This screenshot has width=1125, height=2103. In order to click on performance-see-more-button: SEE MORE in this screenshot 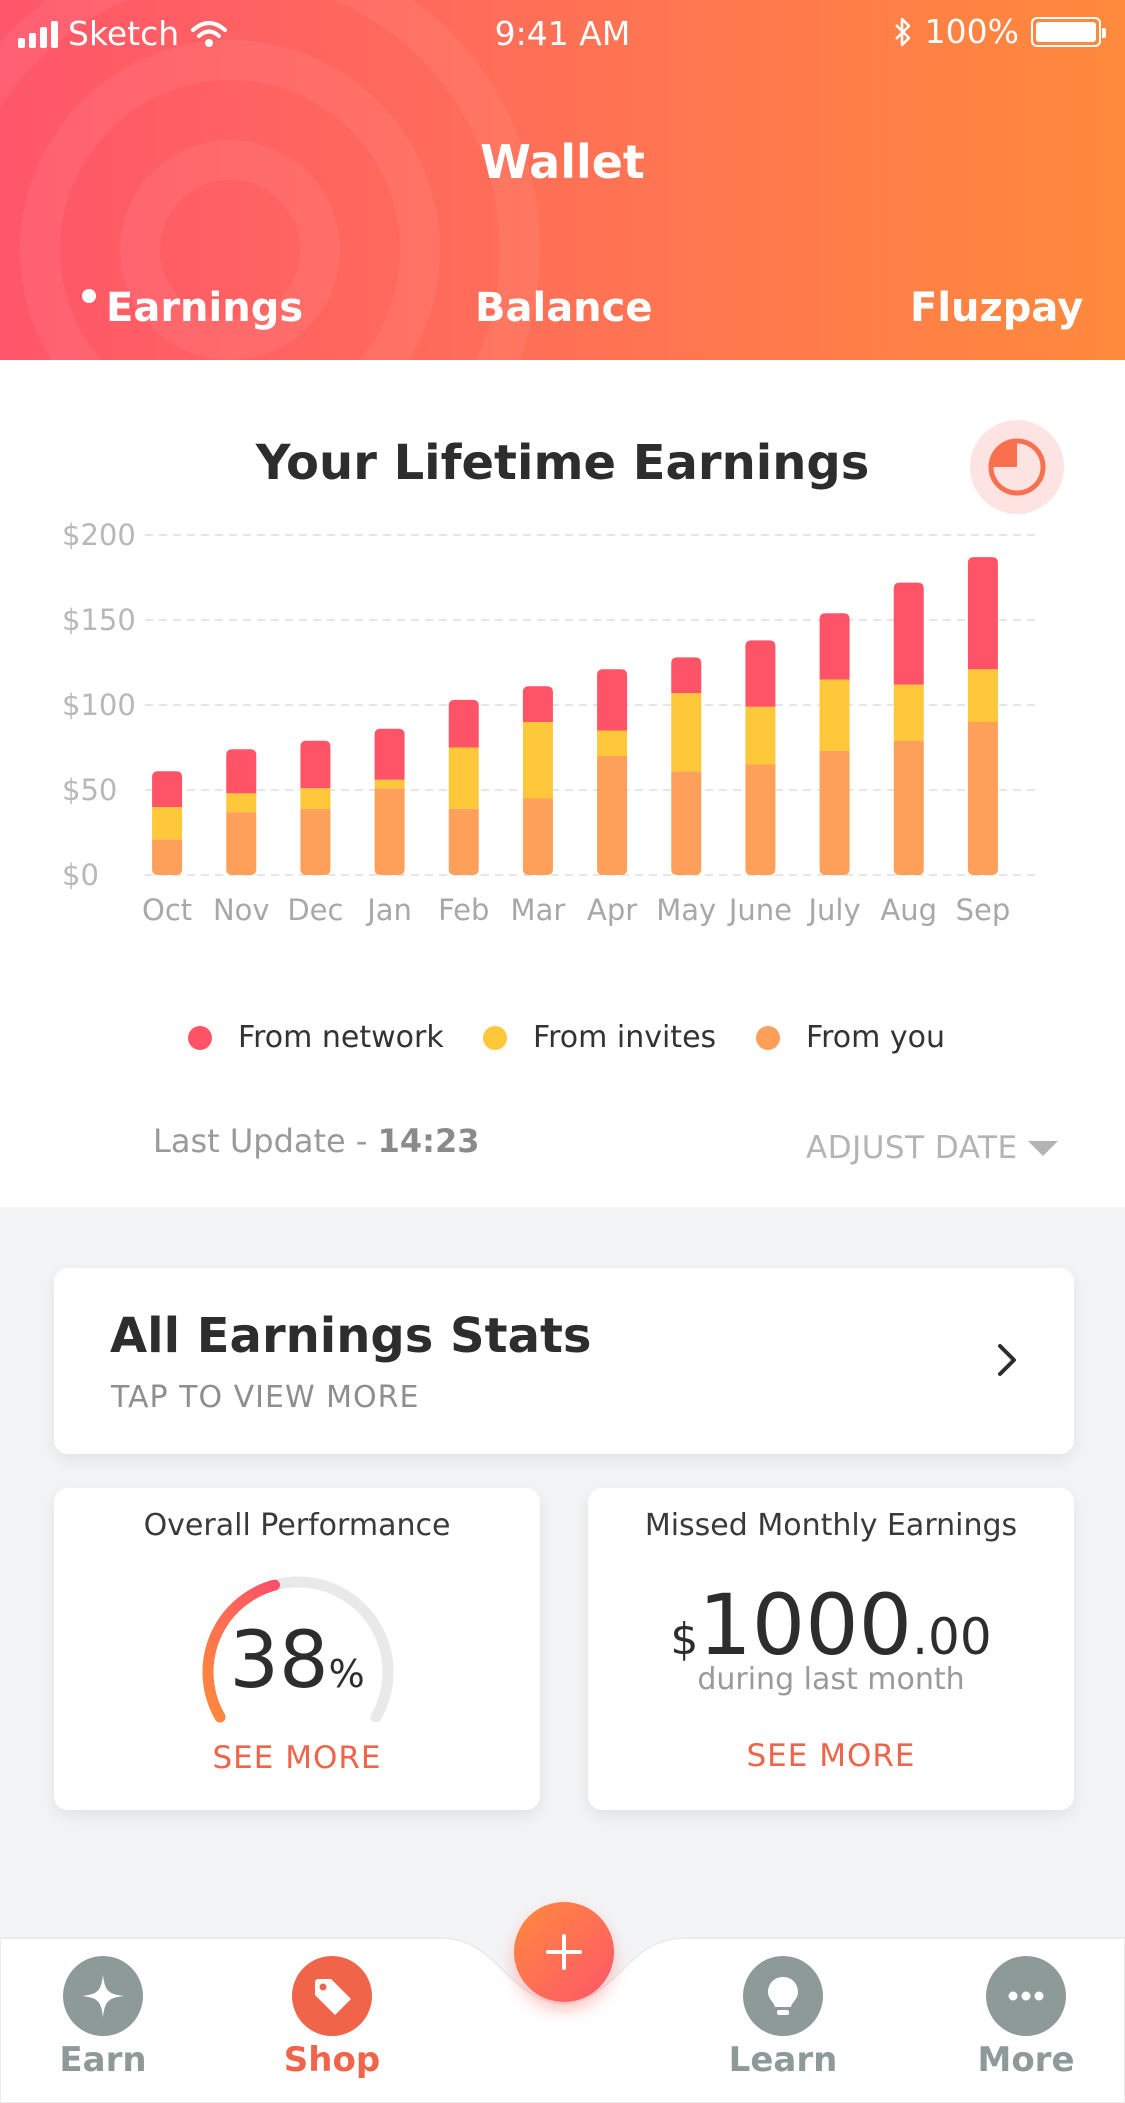, I will do `click(297, 1758)`.